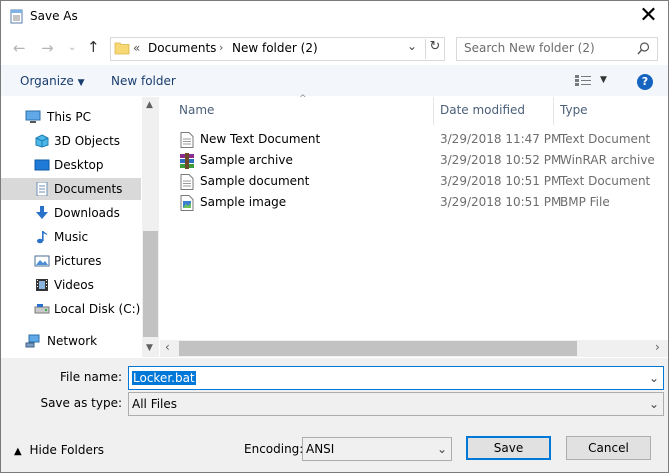 This screenshot has width=669, height=473. I want to click on nav-item-videos: Videos, so click(71, 285).